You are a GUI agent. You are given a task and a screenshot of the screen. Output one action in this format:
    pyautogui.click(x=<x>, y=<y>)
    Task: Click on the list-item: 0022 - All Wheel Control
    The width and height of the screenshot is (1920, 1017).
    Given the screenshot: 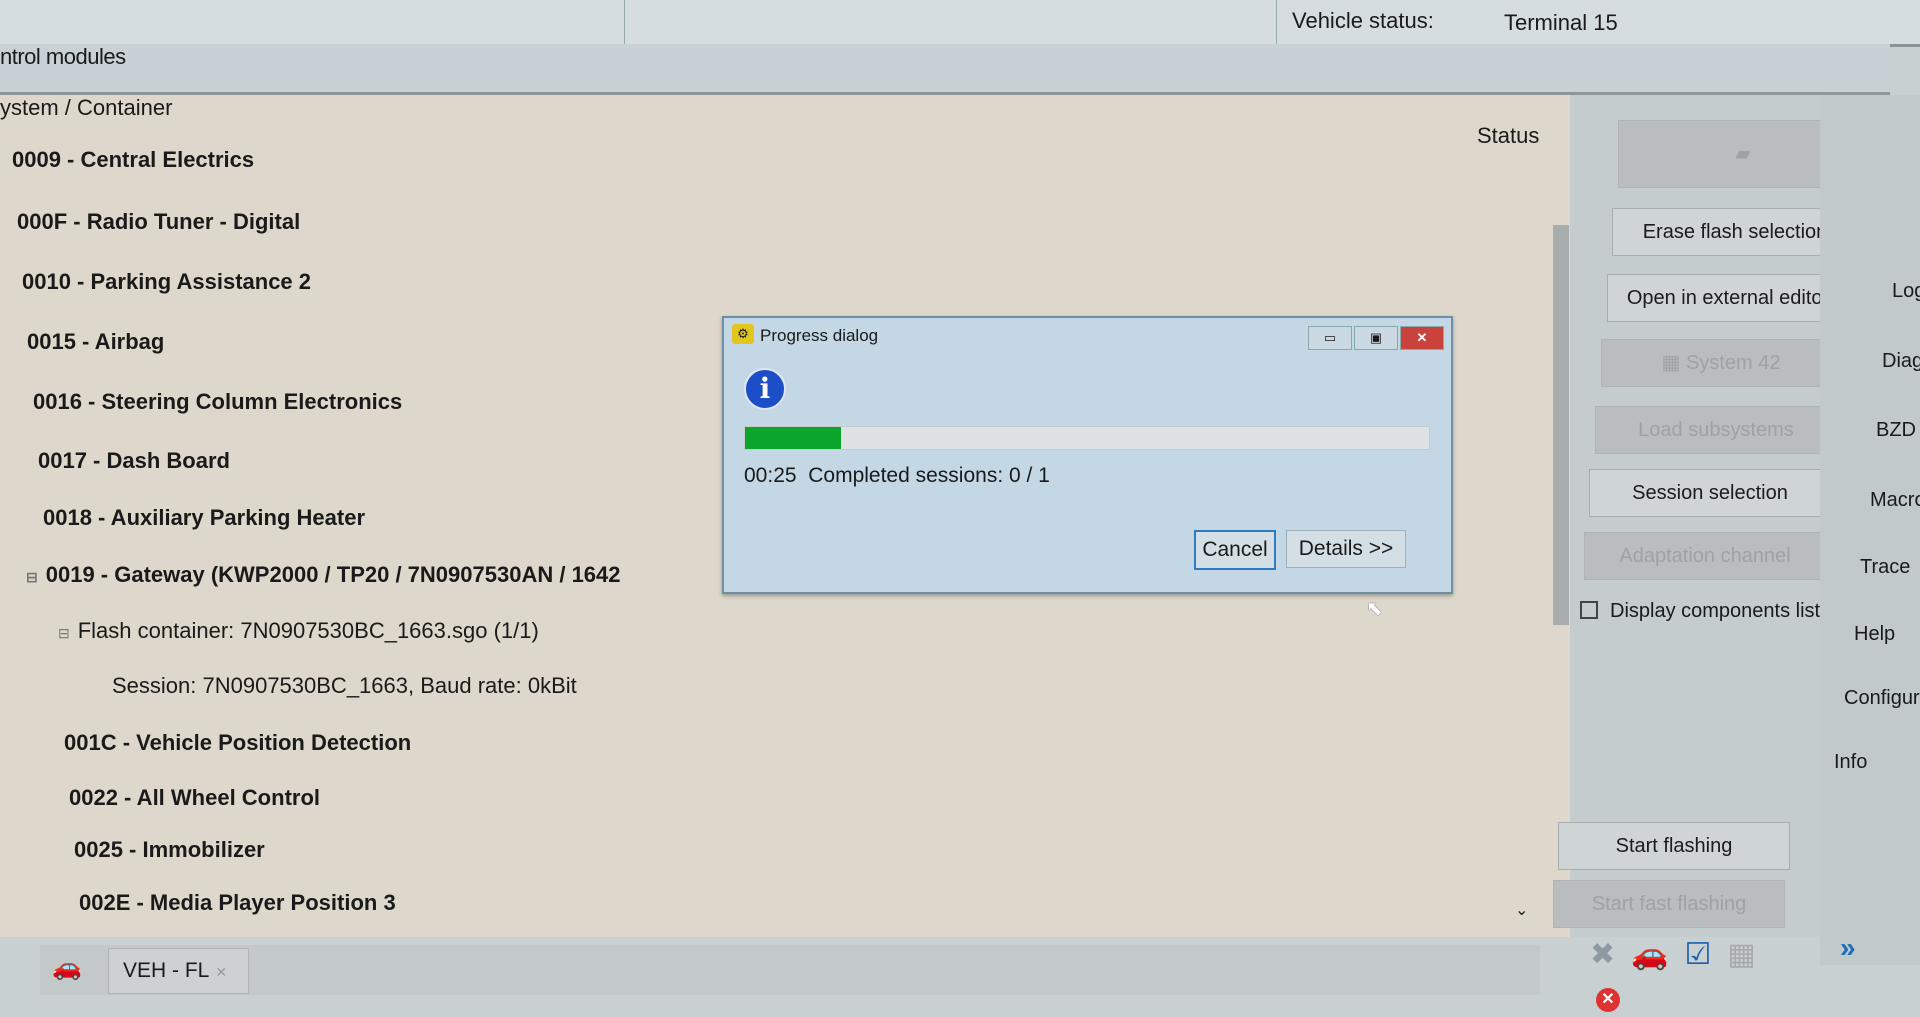 What is the action you would take?
    pyautogui.click(x=194, y=798)
    